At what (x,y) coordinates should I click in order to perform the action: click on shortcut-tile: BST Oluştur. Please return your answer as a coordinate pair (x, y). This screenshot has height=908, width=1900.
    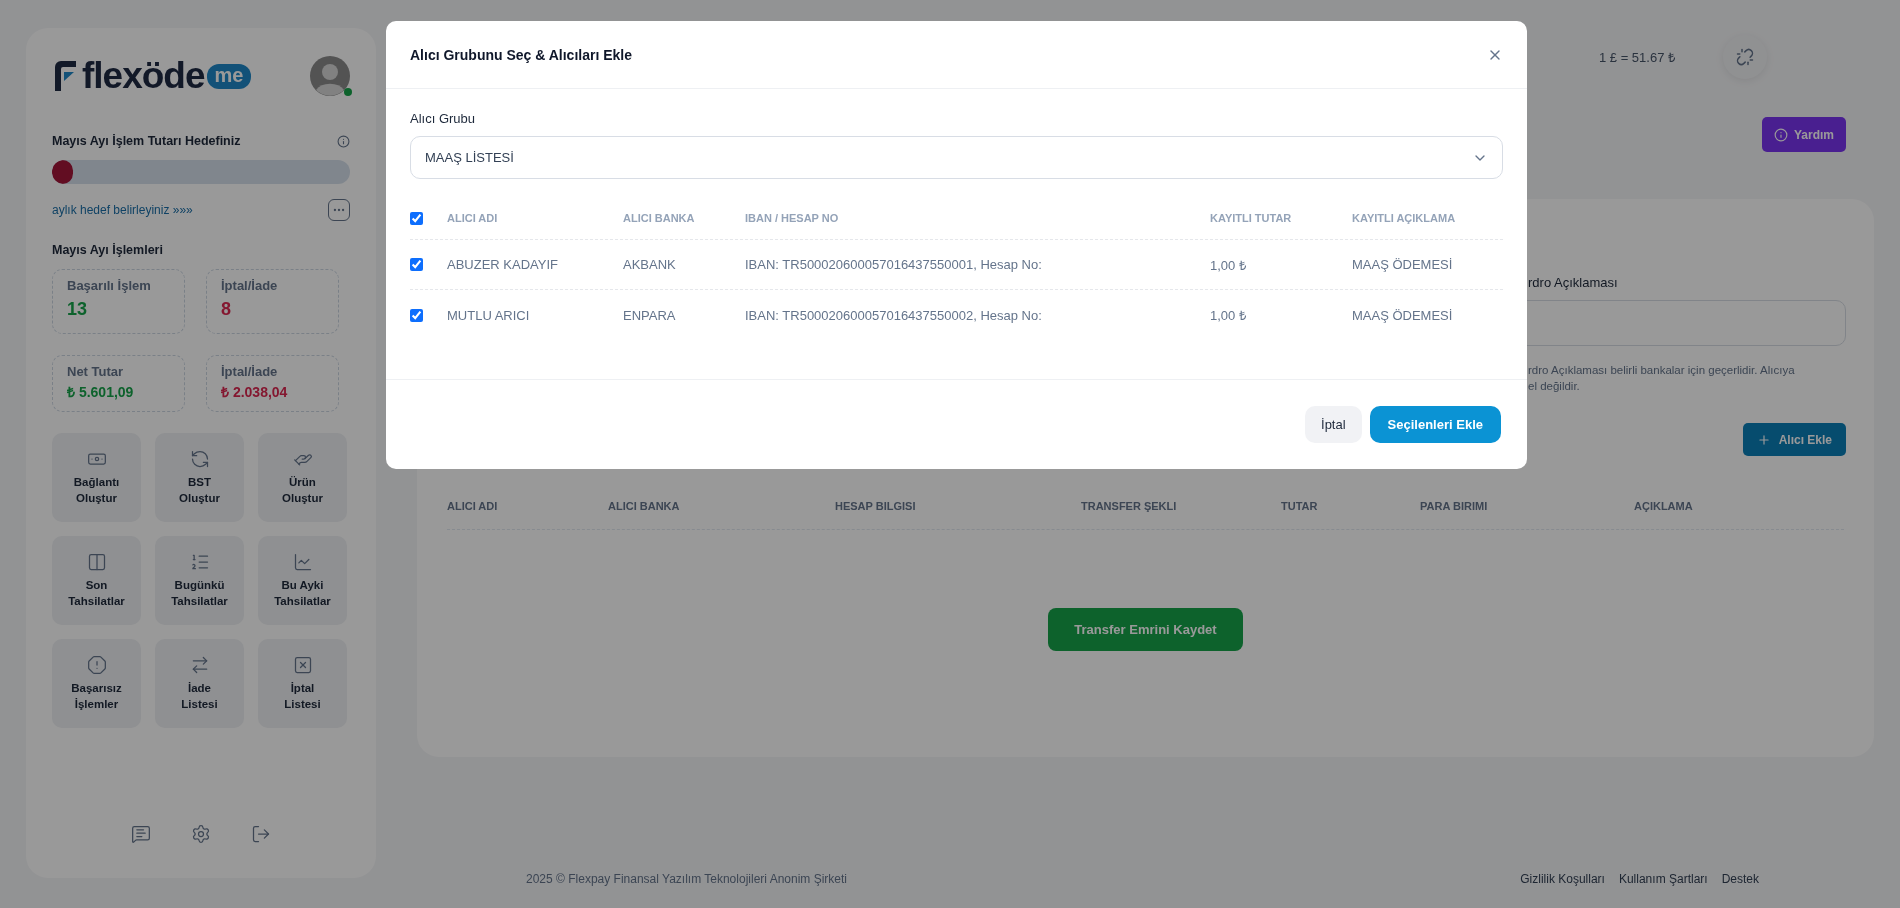
    Looking at the image, I should click on (199, 477).